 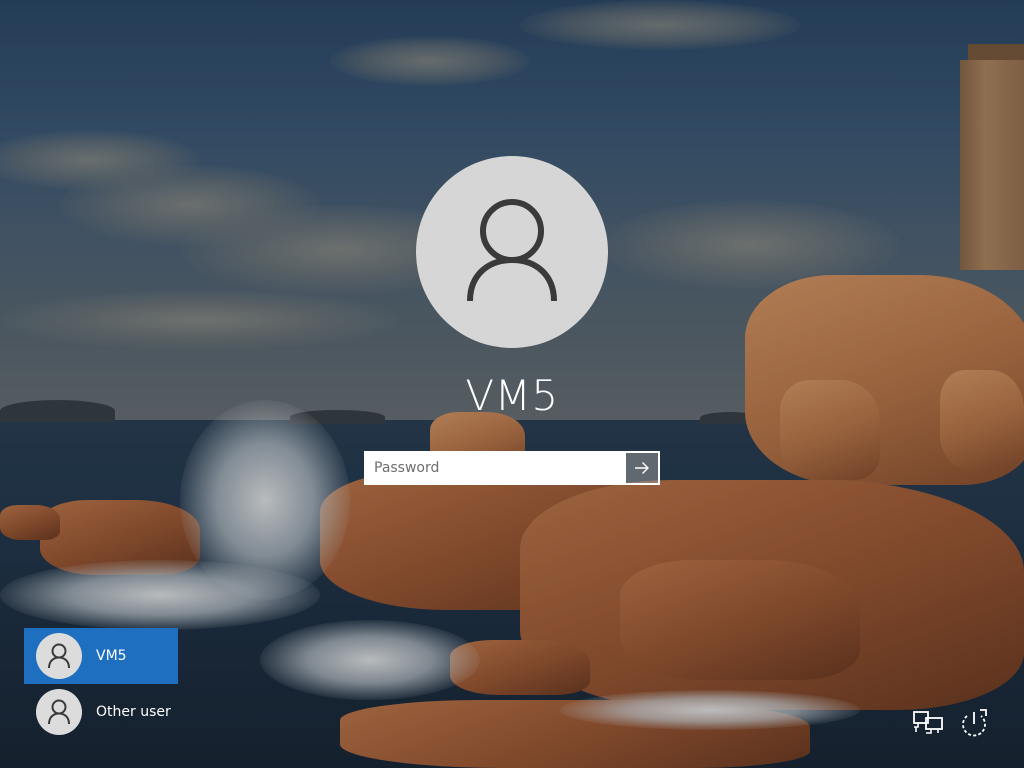 What do you see at coordinates (111, 656) in the screenshot?
I see `user-list-item-label: VM5` at bounding box center [111, 656].